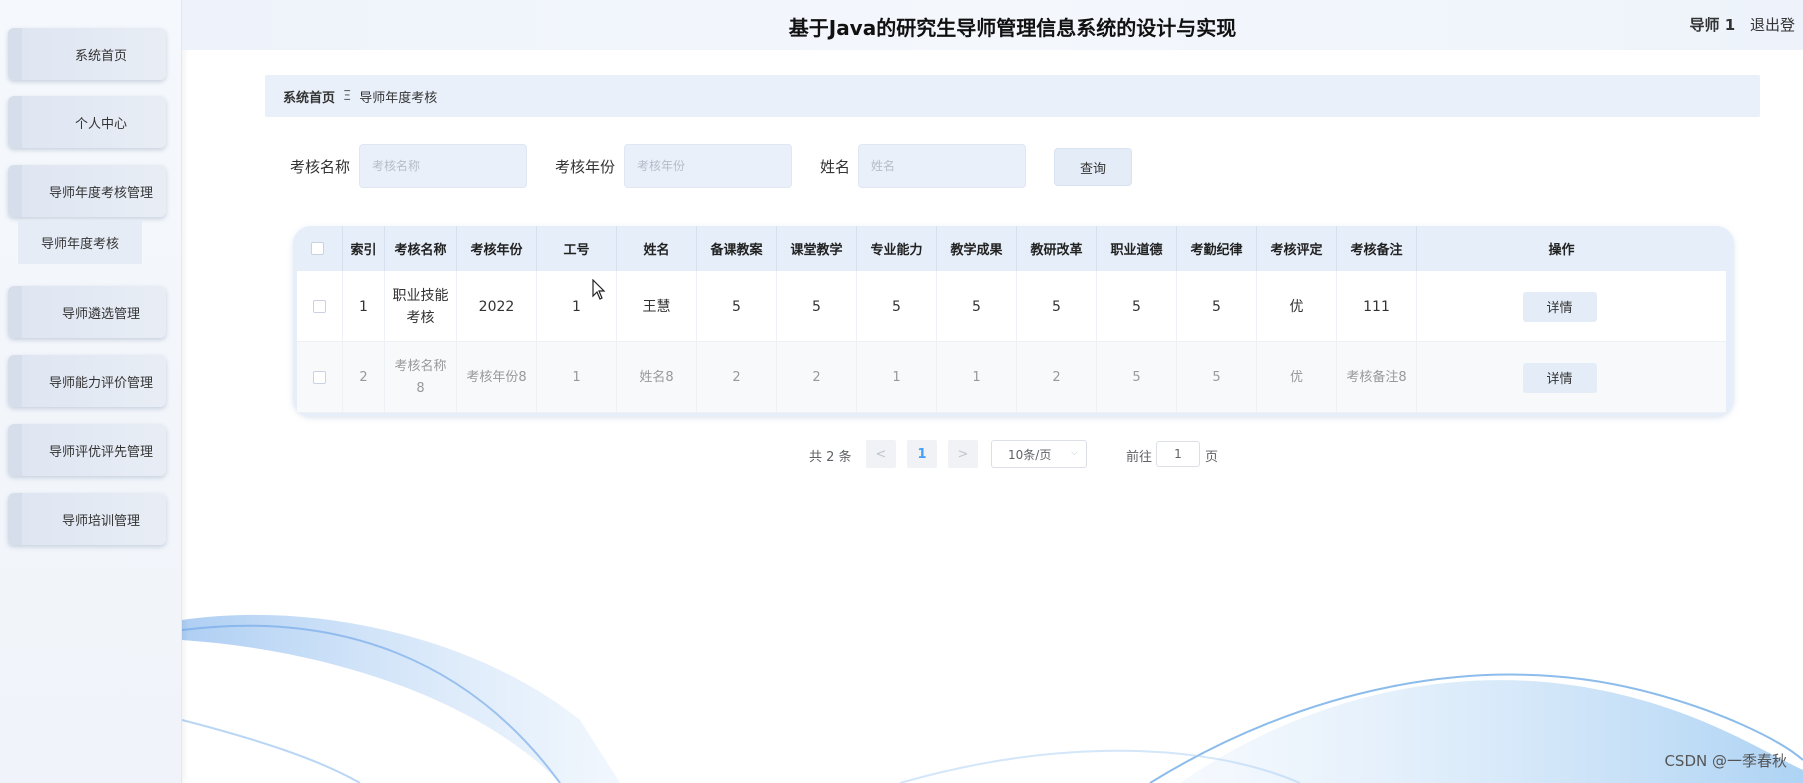  What do you see at coordinates (100, 452) in the screenshot?
I see `sidebar-item-label: 导师评优评先管理` at bounding box center [100, 452].